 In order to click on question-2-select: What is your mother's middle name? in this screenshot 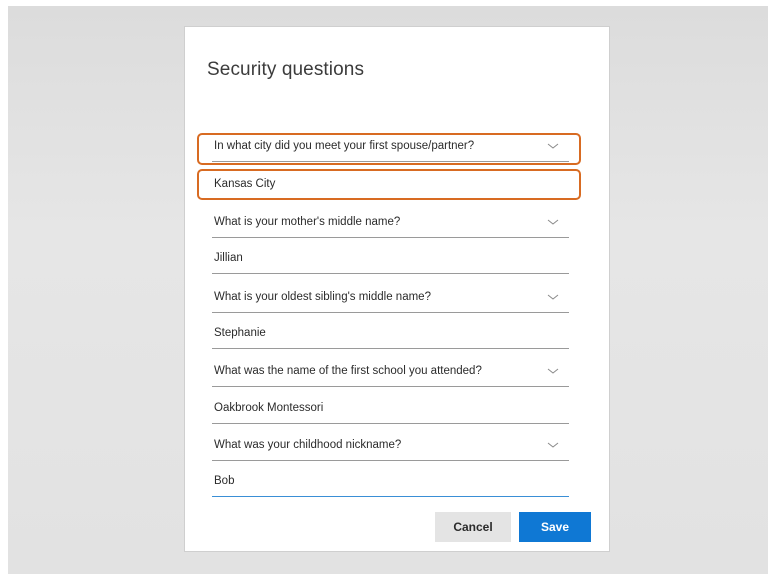, I will do `click(390, 224)`.